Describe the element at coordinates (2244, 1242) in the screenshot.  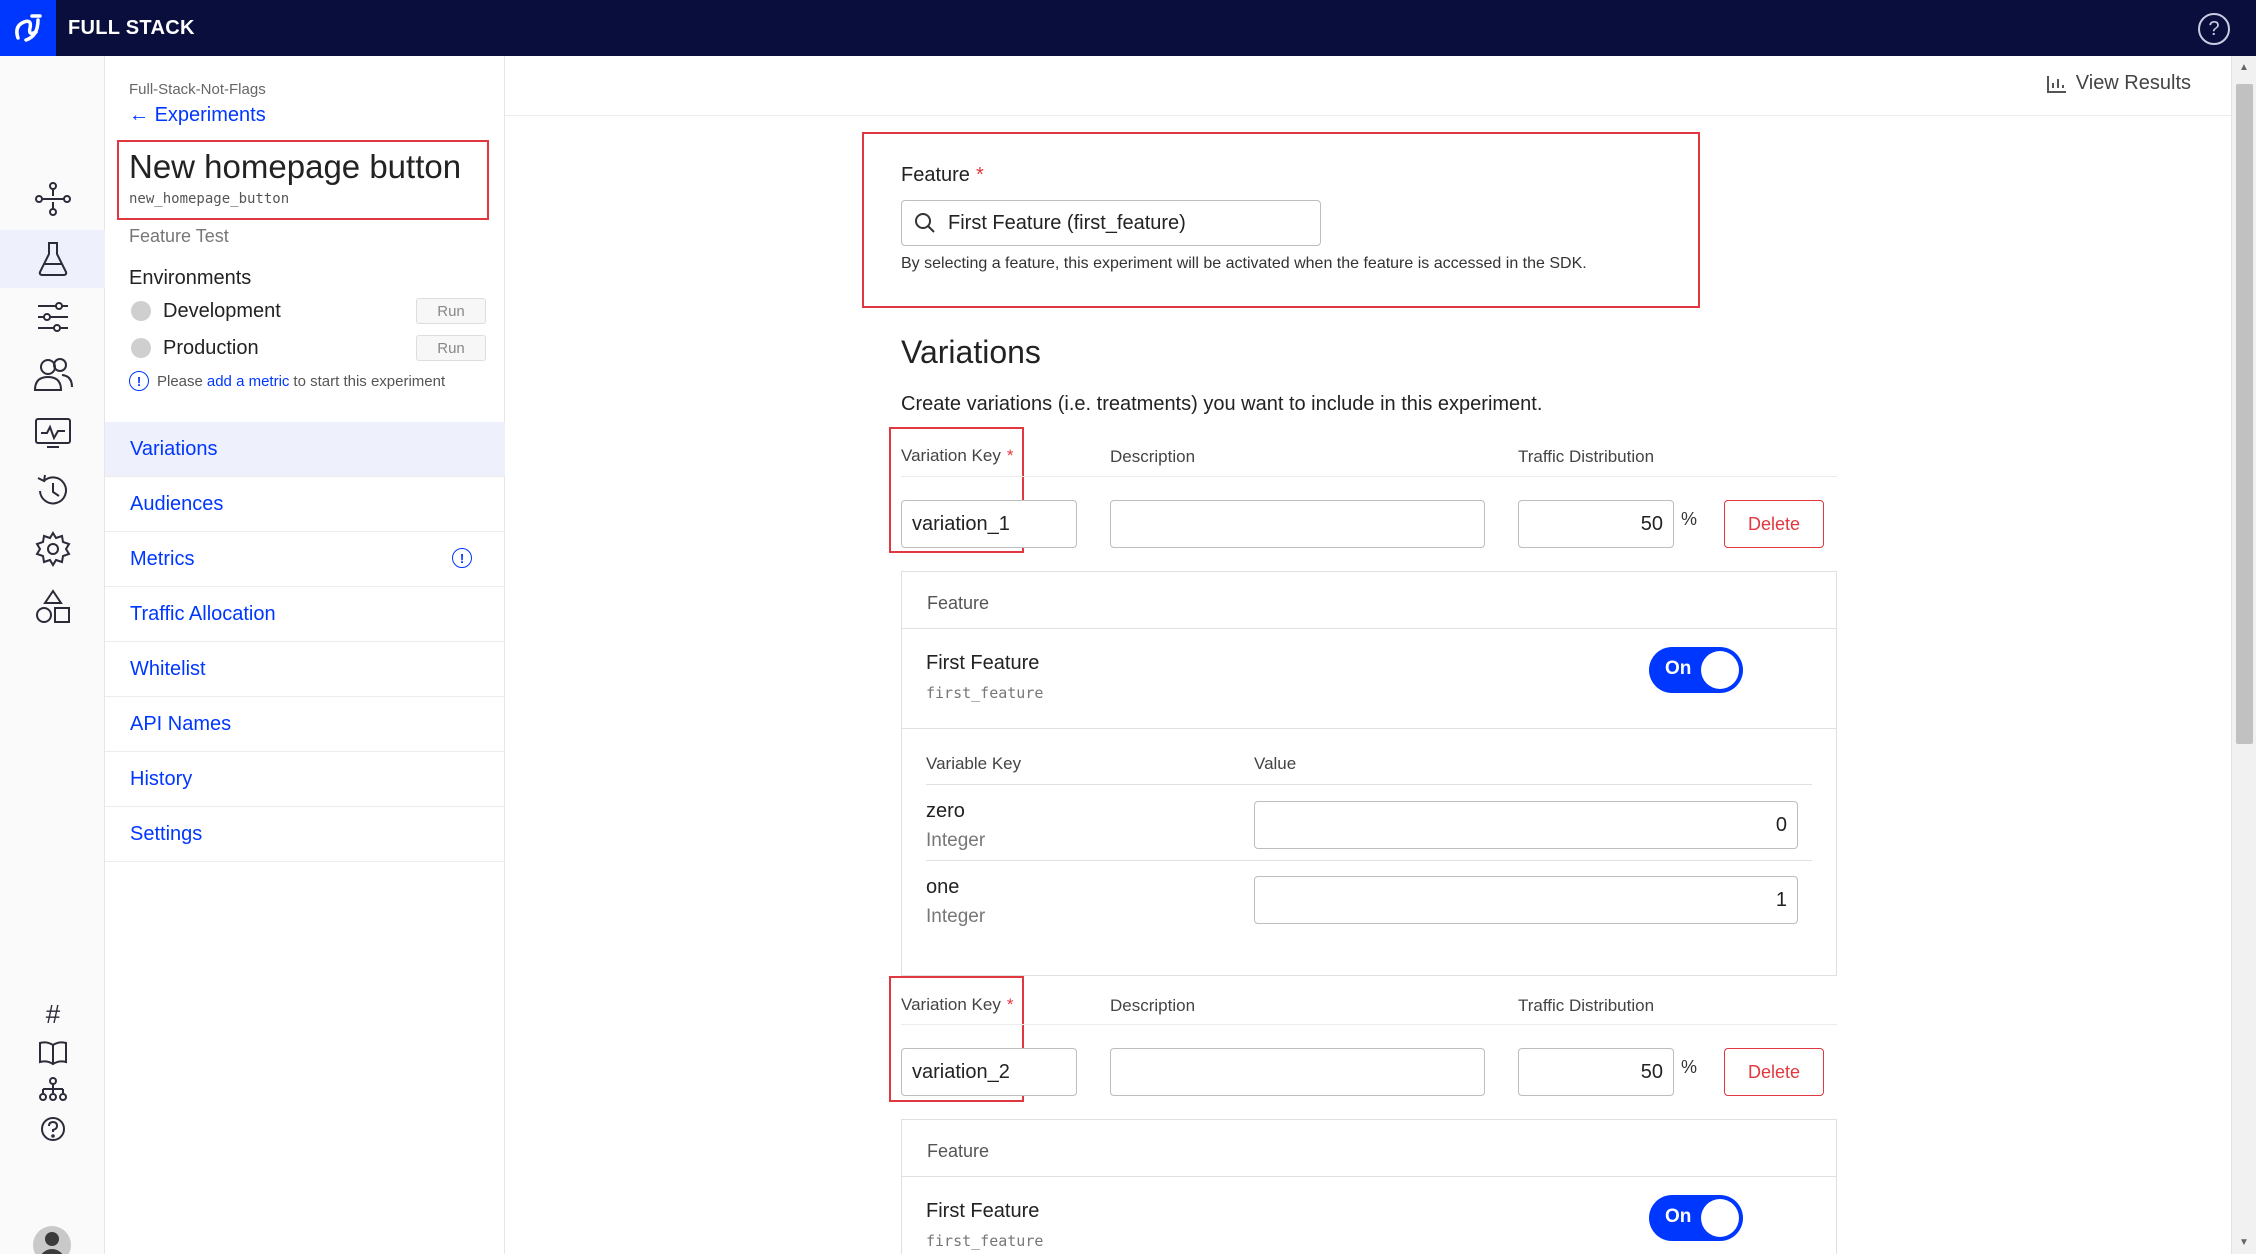
I see `scroll-down-icon: ▼` at that location.